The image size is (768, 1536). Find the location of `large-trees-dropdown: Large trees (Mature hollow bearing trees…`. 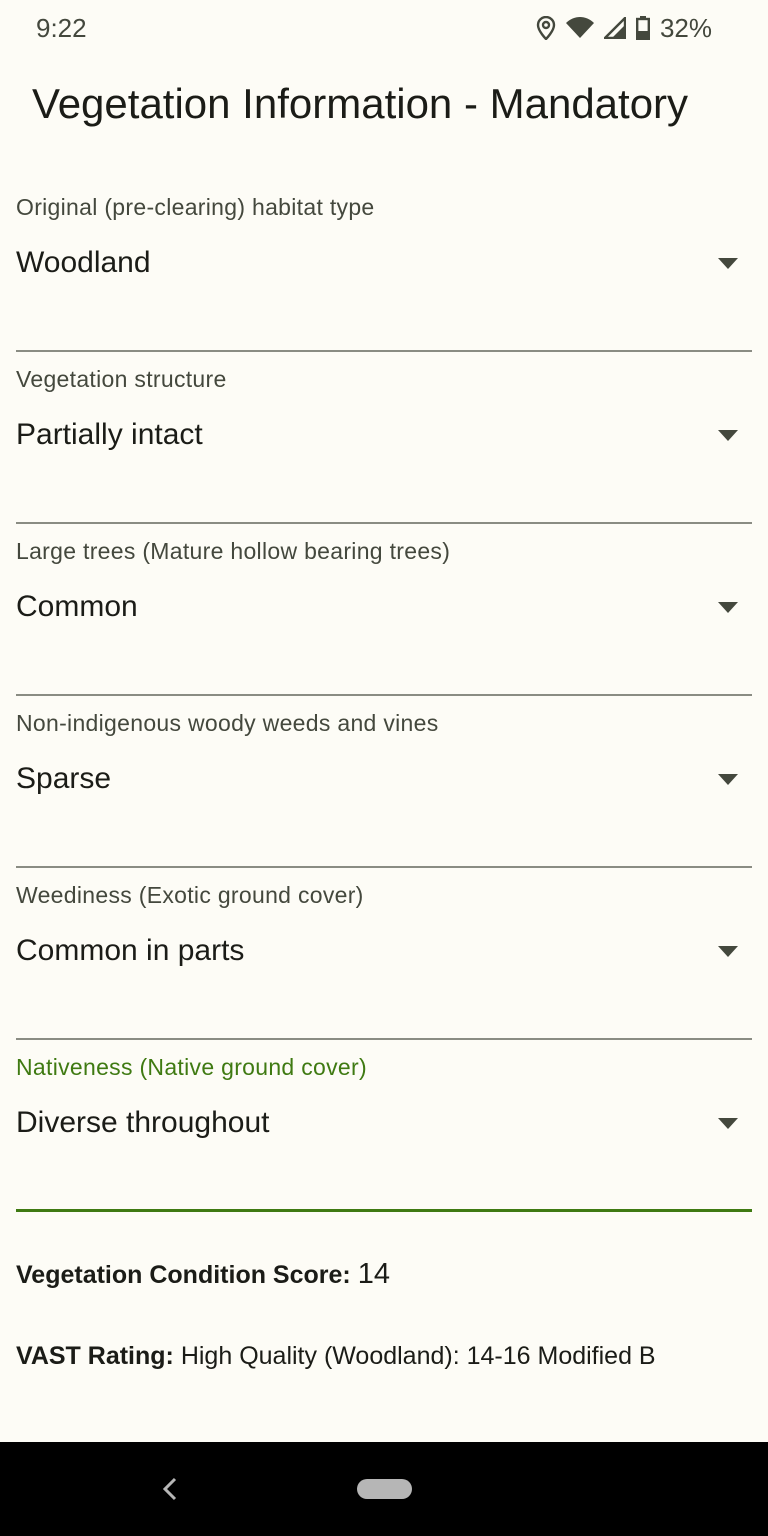

large-trees-dropdown: Large trees (Mature hollow bearing trees… is located at coordinates (384, 610).